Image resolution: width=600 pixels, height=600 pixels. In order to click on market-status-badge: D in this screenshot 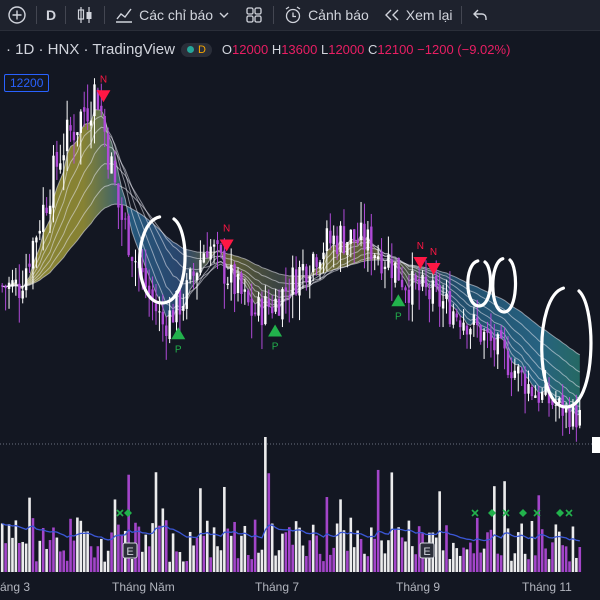, I will do `click(196, 49)`.